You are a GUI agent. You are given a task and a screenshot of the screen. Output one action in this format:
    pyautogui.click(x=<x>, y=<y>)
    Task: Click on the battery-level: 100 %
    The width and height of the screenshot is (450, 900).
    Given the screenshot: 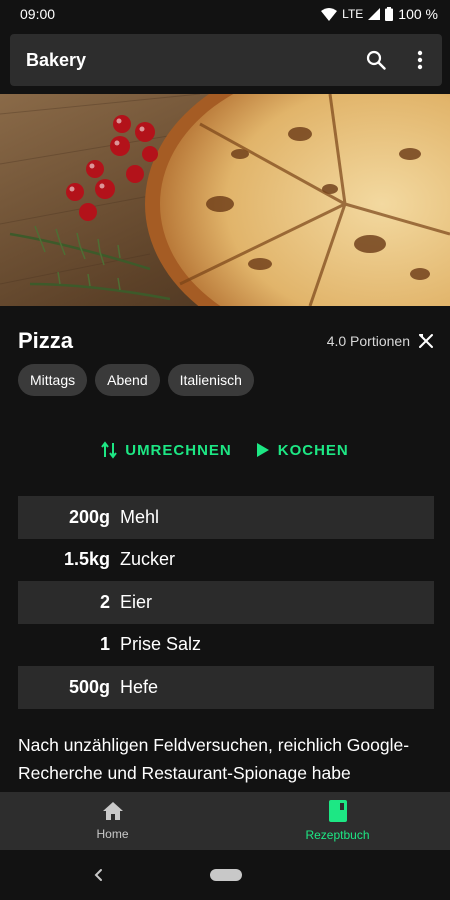 What is the action you would take?
    pyautogui.click(x=418, y=14)
    